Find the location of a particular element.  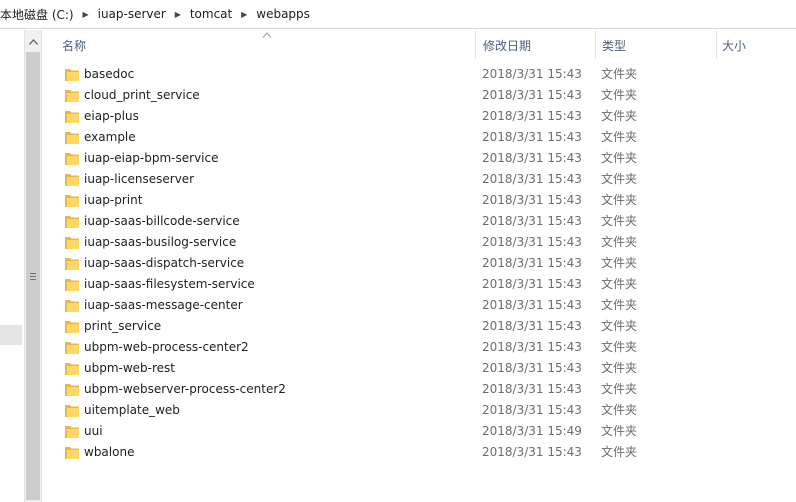

file-name: iuap-saas-busilog-service is located at coordinates (160, 242).